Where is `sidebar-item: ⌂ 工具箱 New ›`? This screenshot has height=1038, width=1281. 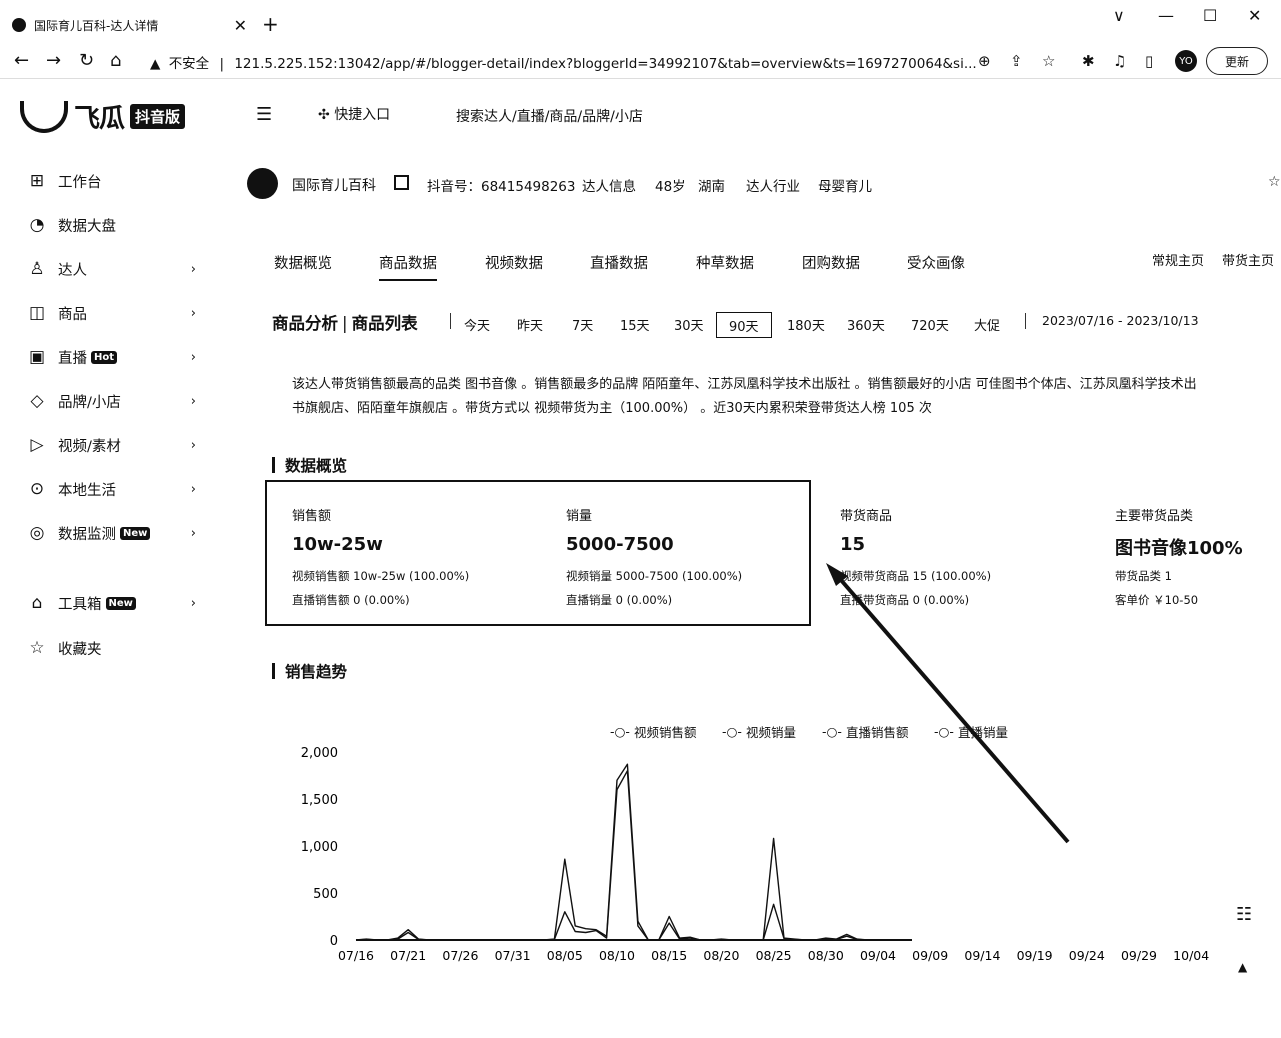 sidebar-item: ⌂ 工具箱 New › is located at coordinates (111, 603).